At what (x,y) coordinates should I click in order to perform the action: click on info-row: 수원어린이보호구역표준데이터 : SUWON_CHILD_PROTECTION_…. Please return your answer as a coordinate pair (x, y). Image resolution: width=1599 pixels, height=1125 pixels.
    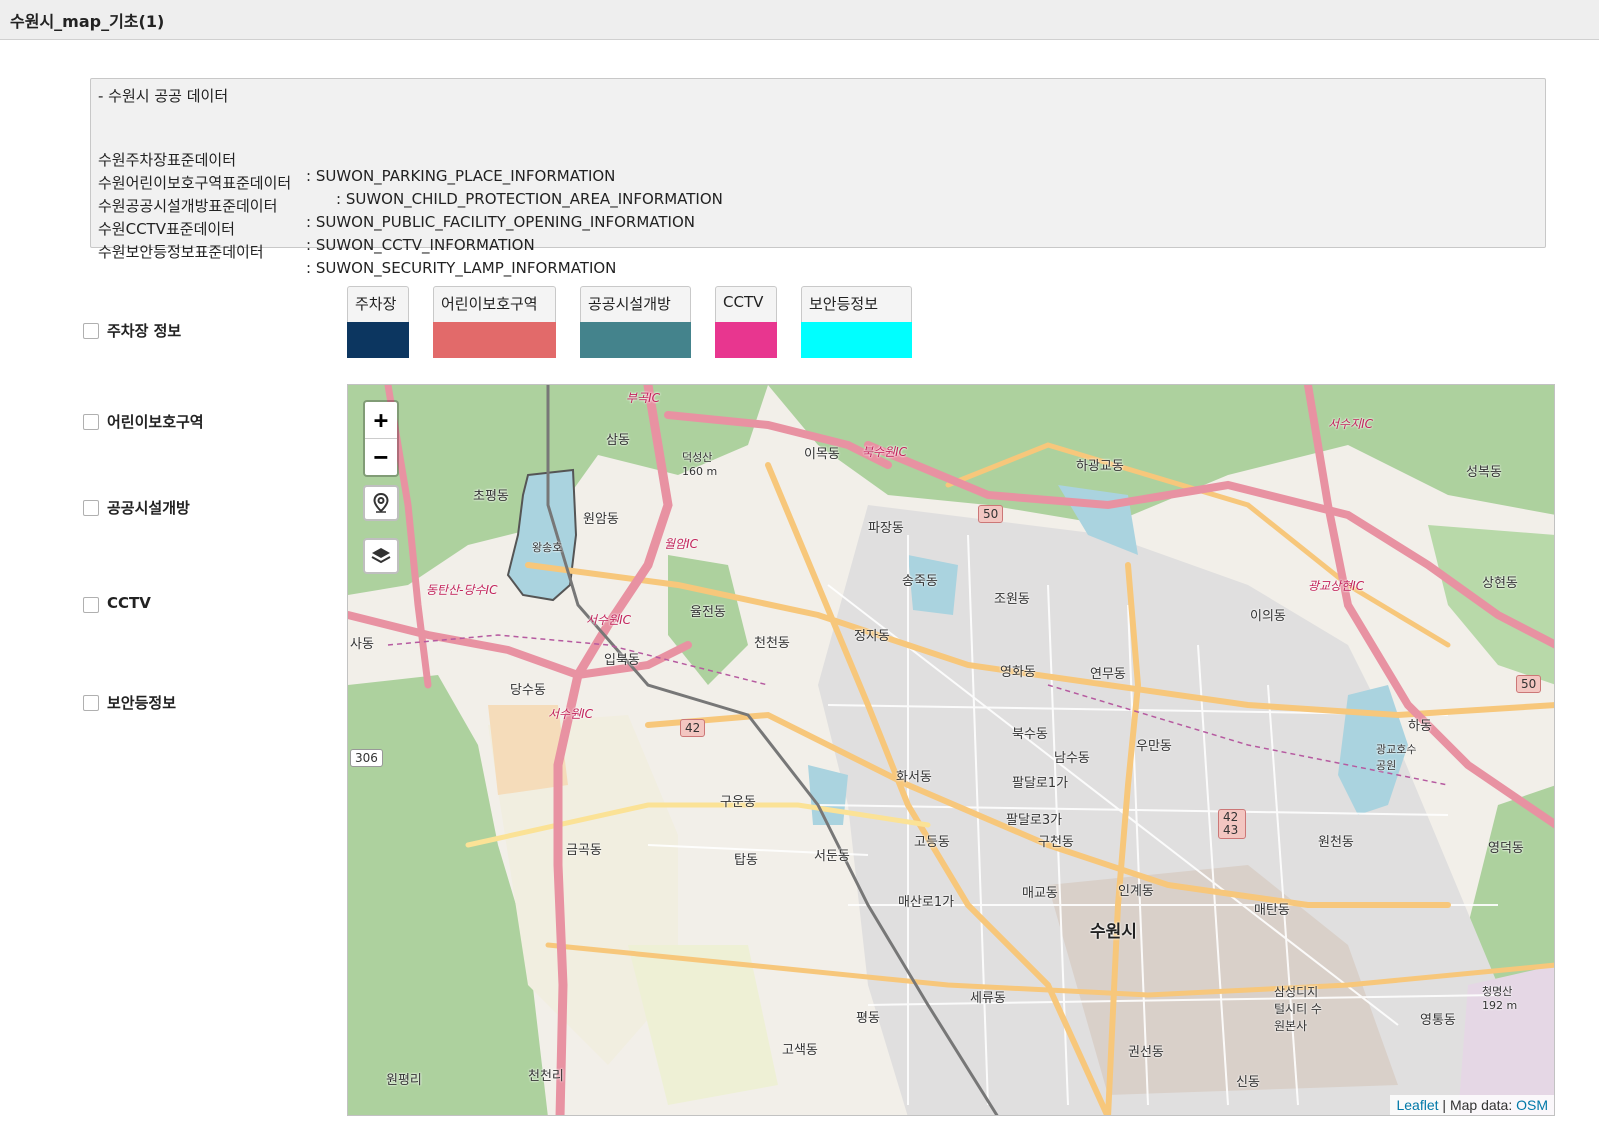
    Looking at the image, I should click on (798, 181).